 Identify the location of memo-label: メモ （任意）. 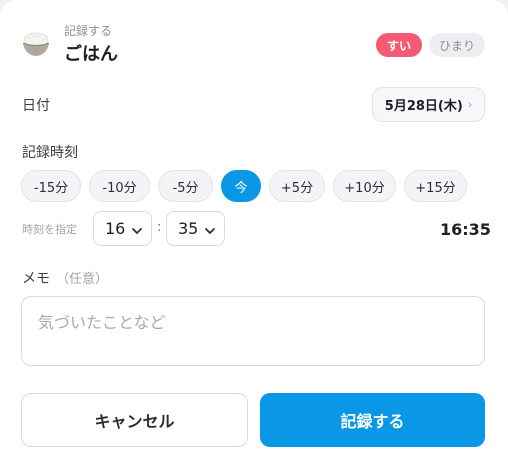
(65, 278).